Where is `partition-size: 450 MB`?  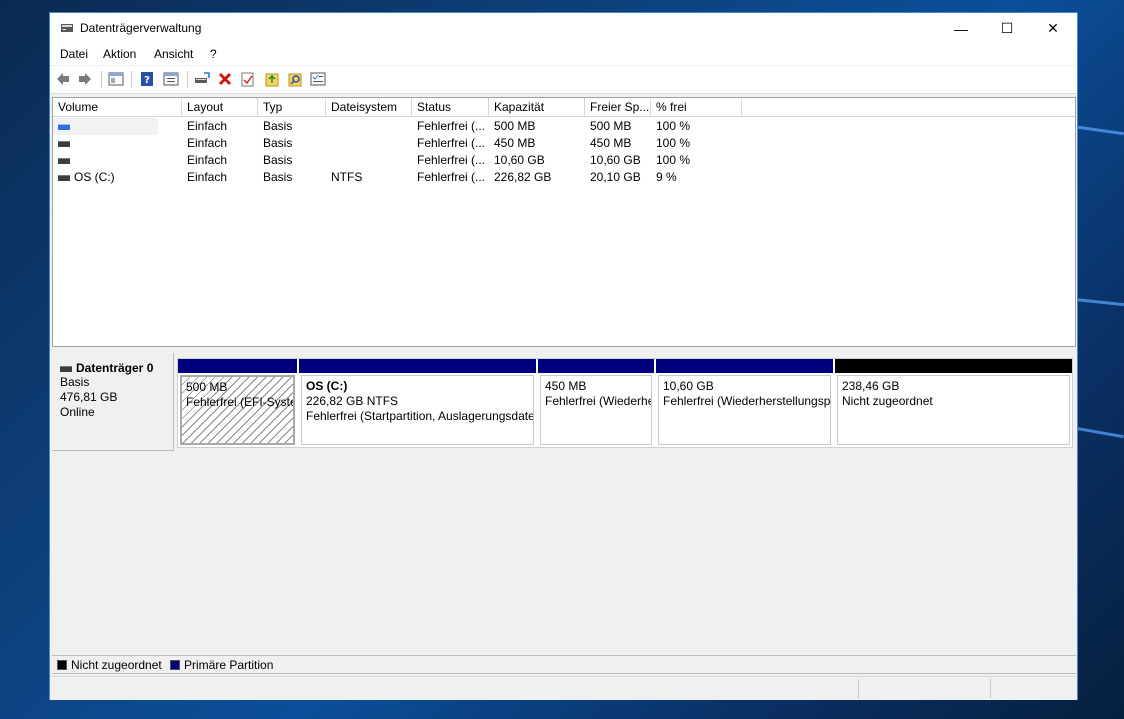
partition-size: 450 MB is located at coordinates (566, 386).